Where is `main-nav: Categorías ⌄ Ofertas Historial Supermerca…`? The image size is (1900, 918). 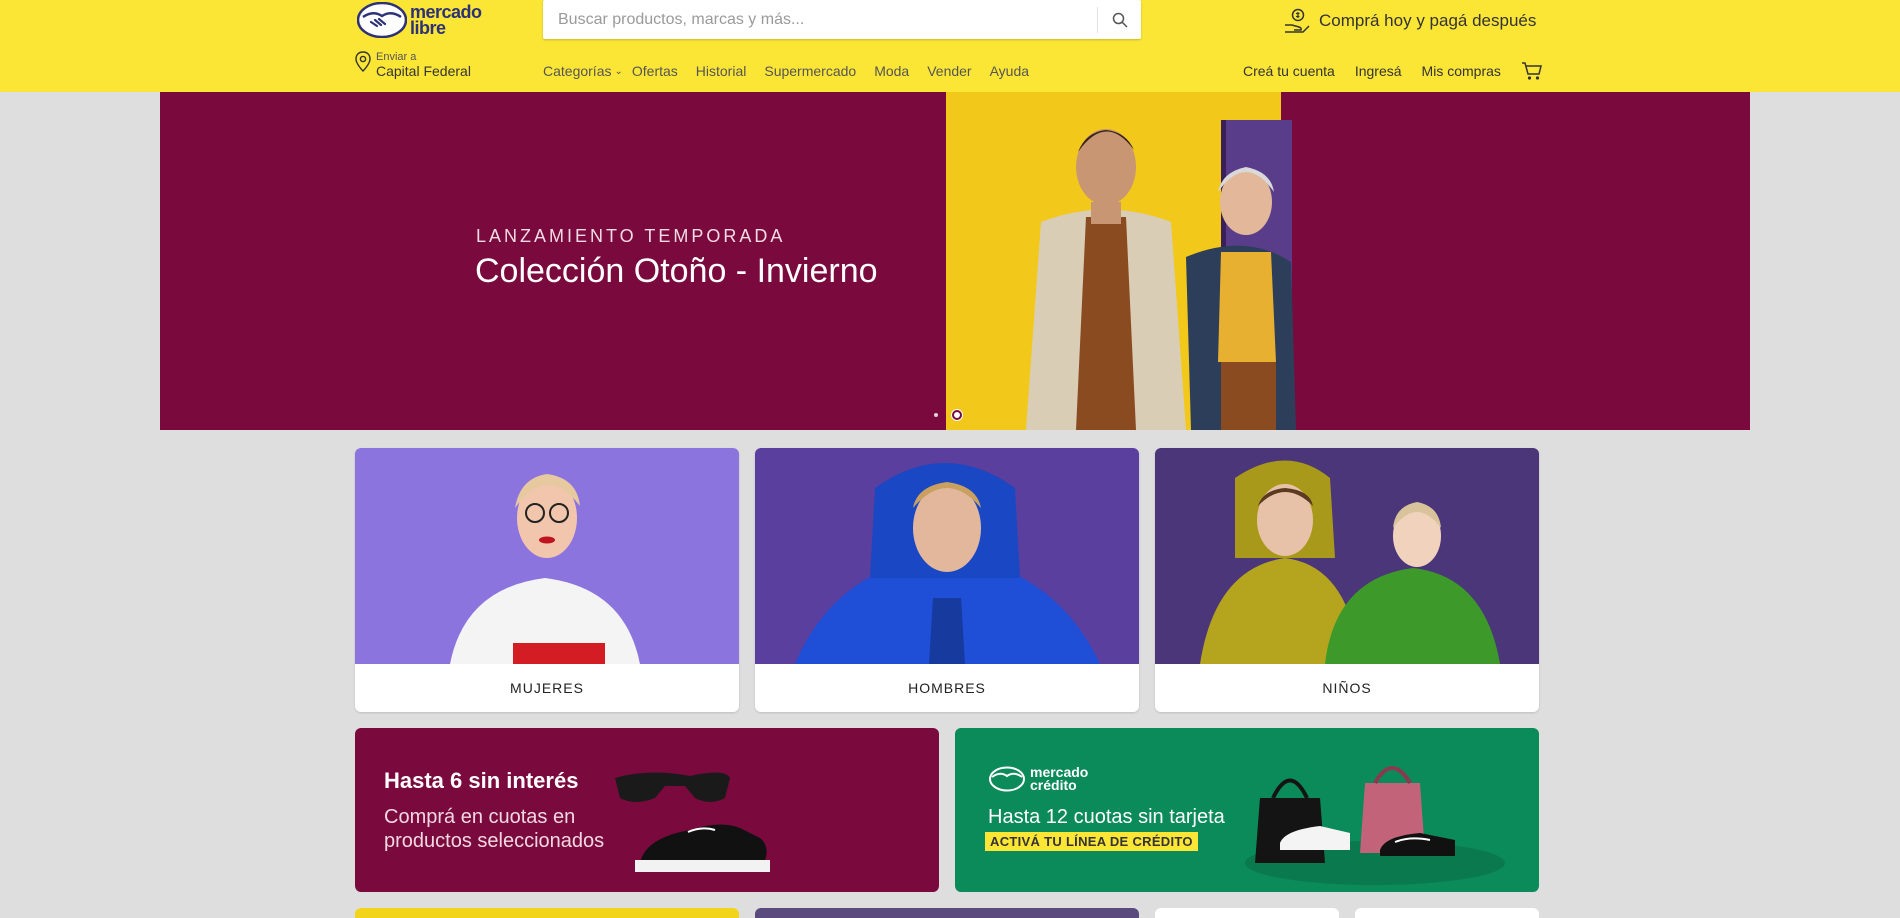
main-nav: Categorías ⌄ Ofertas Historial Supermerca… is located at coordinates (795, 71).